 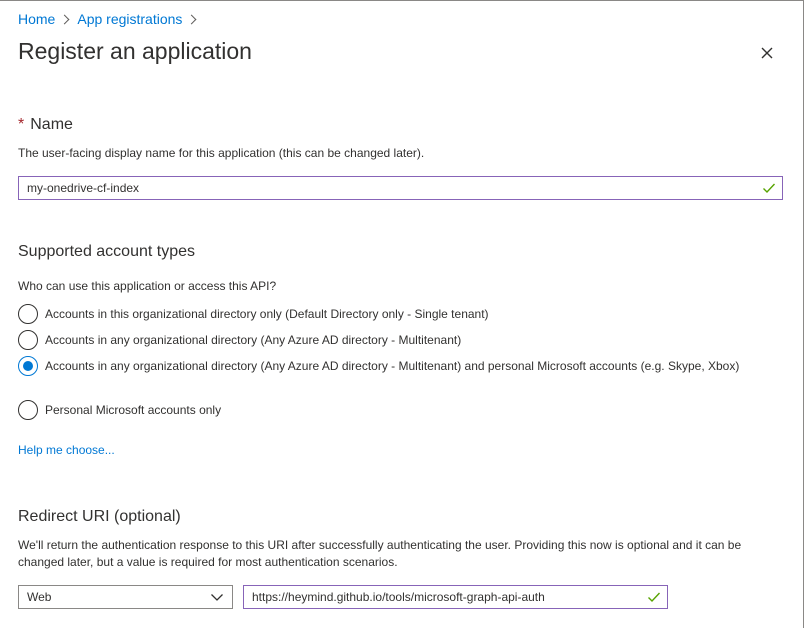 What do you see at coordinates (99, 516) in the screenshot?
I see `redirect-uri-title: Redirect URI (optional)` at bounding box center [99, 516].